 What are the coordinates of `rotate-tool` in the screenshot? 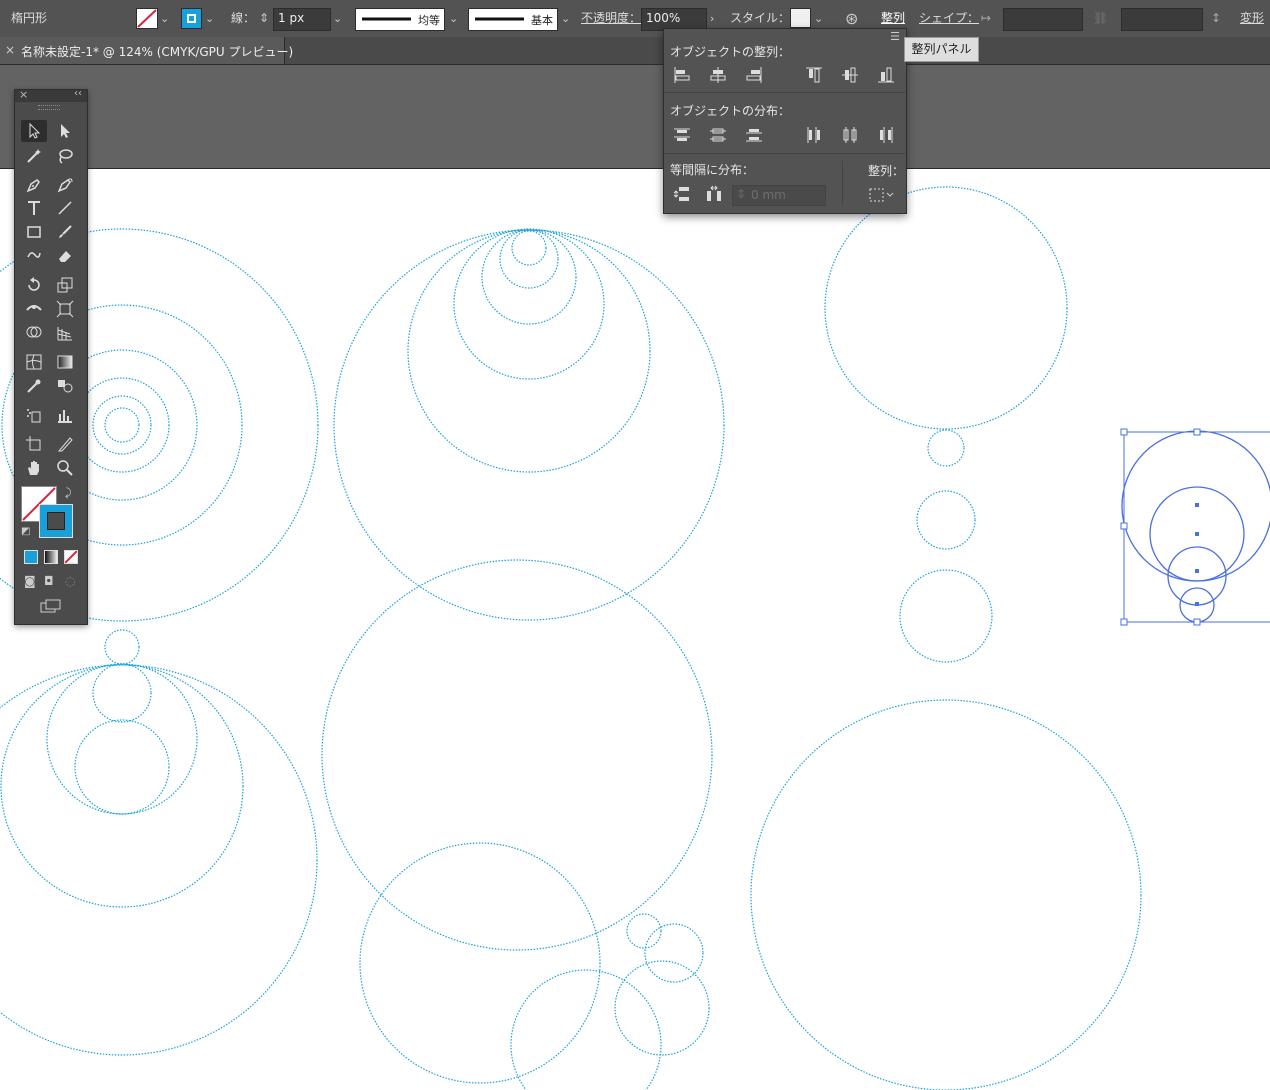 It's located at (34, 285).